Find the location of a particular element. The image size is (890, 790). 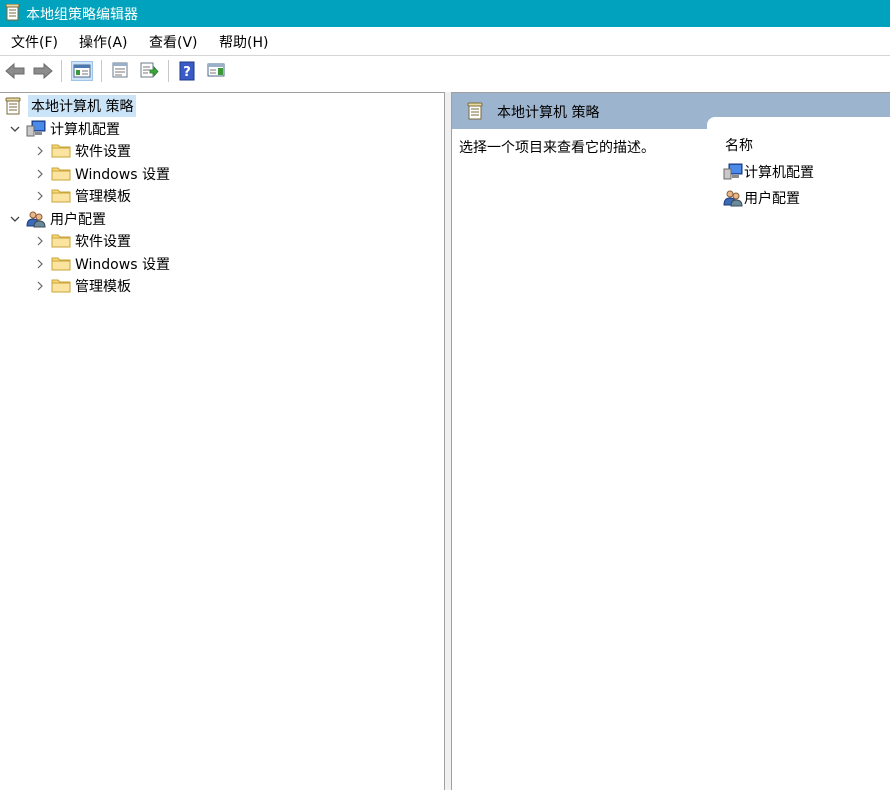

toolbar: ? is located at coordinates (445, 71).